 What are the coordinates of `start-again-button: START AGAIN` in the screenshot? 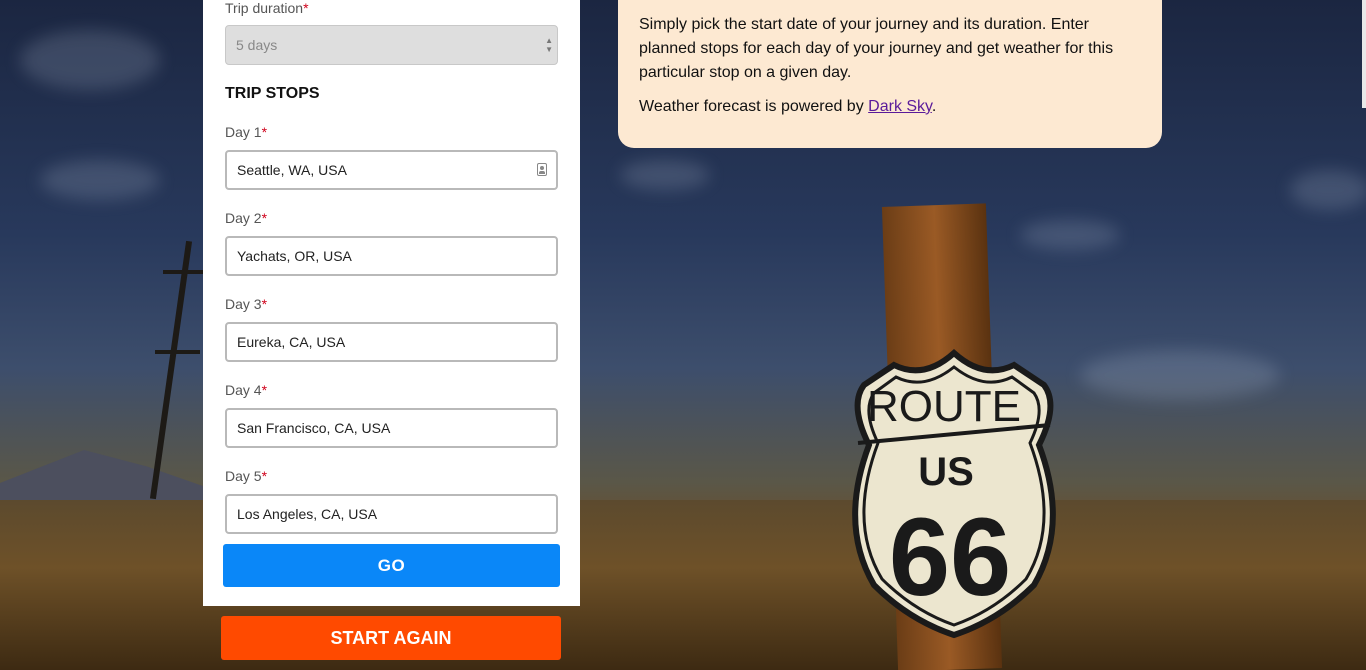 It's located at (391, 638).